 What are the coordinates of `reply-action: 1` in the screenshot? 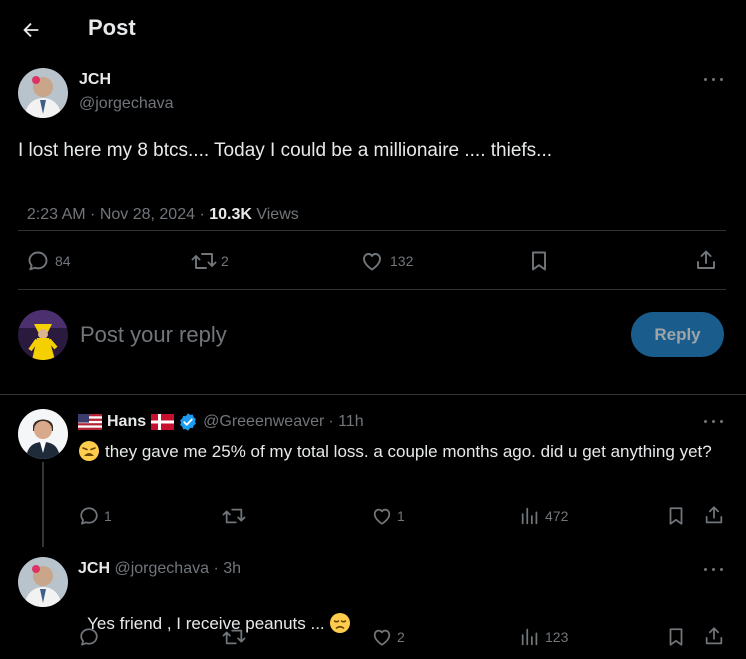 It's located at (95, 516).